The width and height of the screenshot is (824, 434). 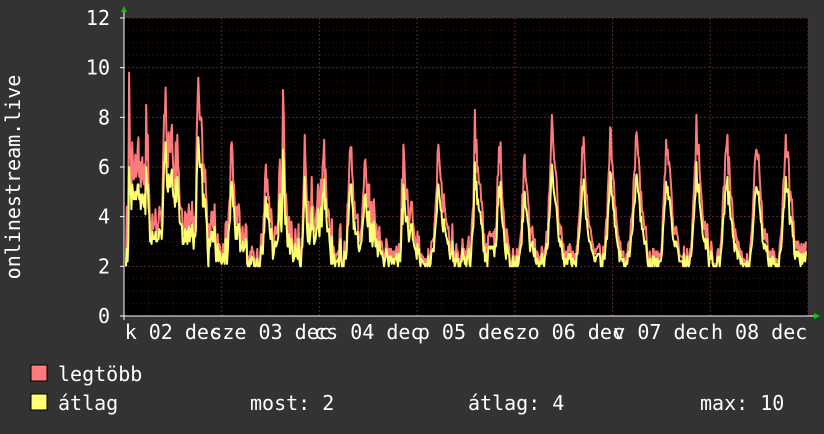 What do you see at coordinates (104, 266) in the screenshot?
I see `y-tick-label: 2` at bounding box center [104, 266].